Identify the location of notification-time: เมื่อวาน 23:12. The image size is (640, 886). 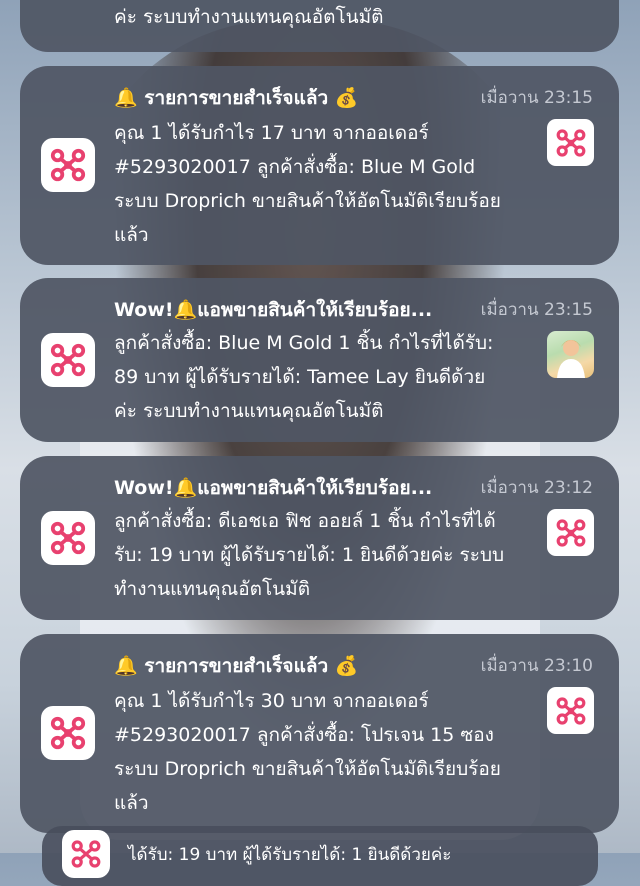
(536, 488).